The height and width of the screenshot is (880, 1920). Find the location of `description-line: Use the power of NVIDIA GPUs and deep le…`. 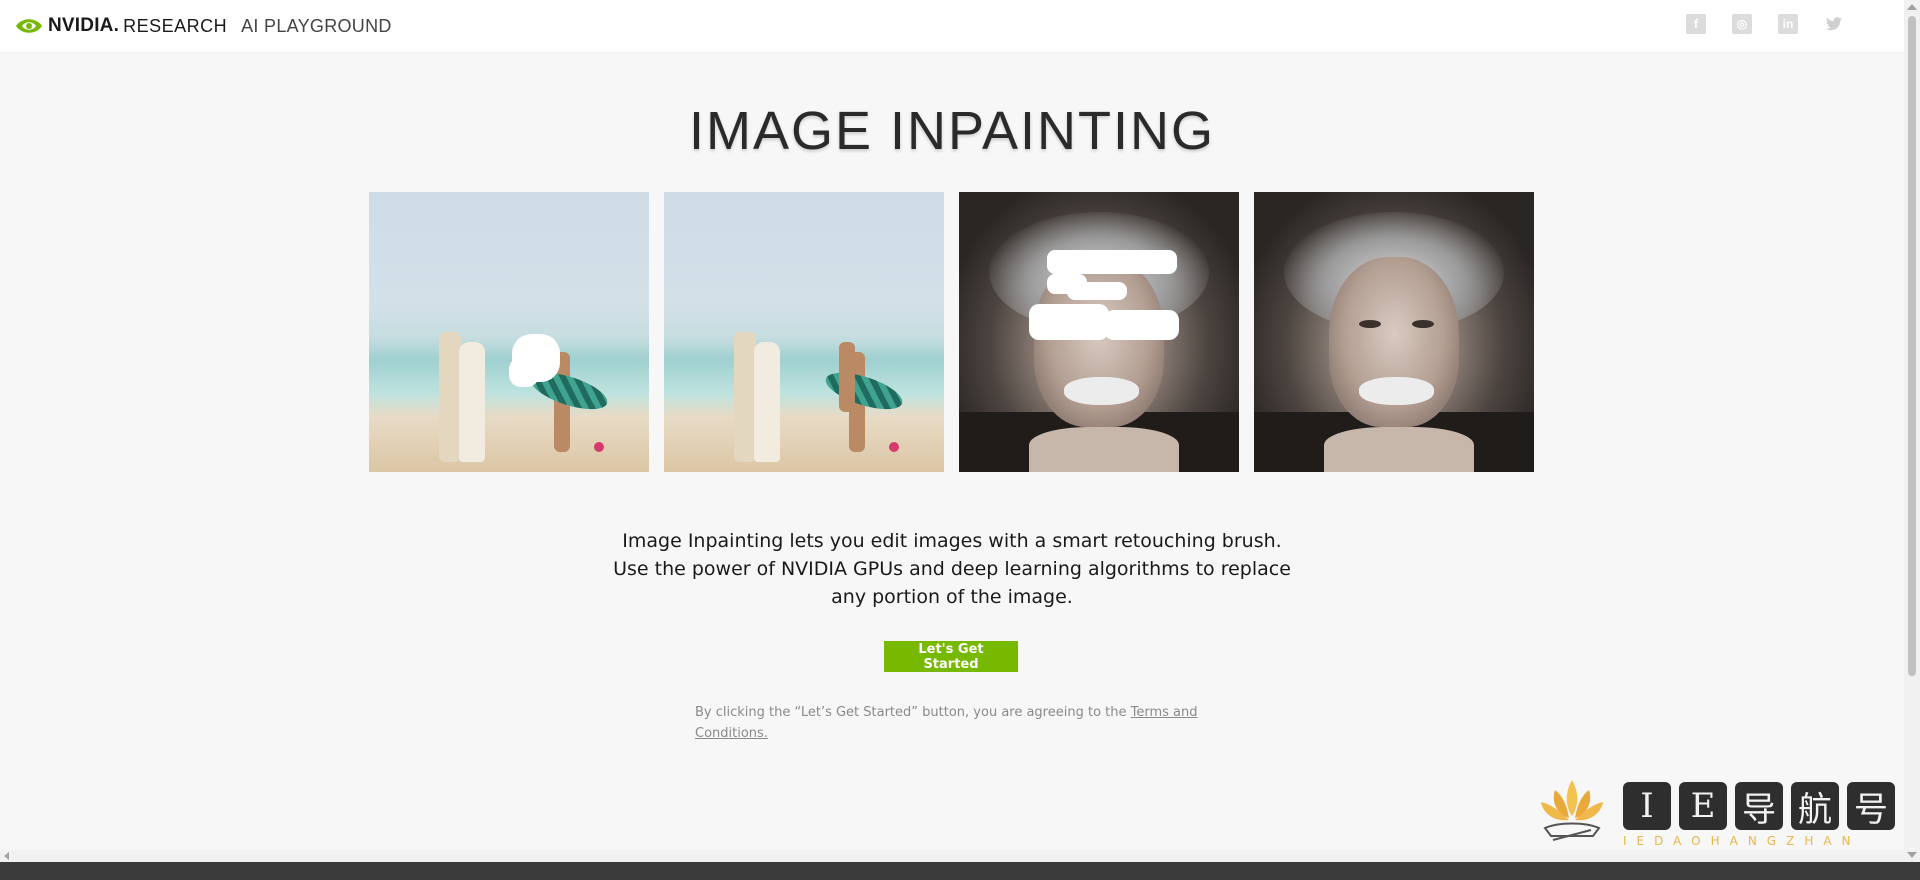

description-line: Use the power of NVIDIA GPUs and deep le… is located at coordinates (952, 569).